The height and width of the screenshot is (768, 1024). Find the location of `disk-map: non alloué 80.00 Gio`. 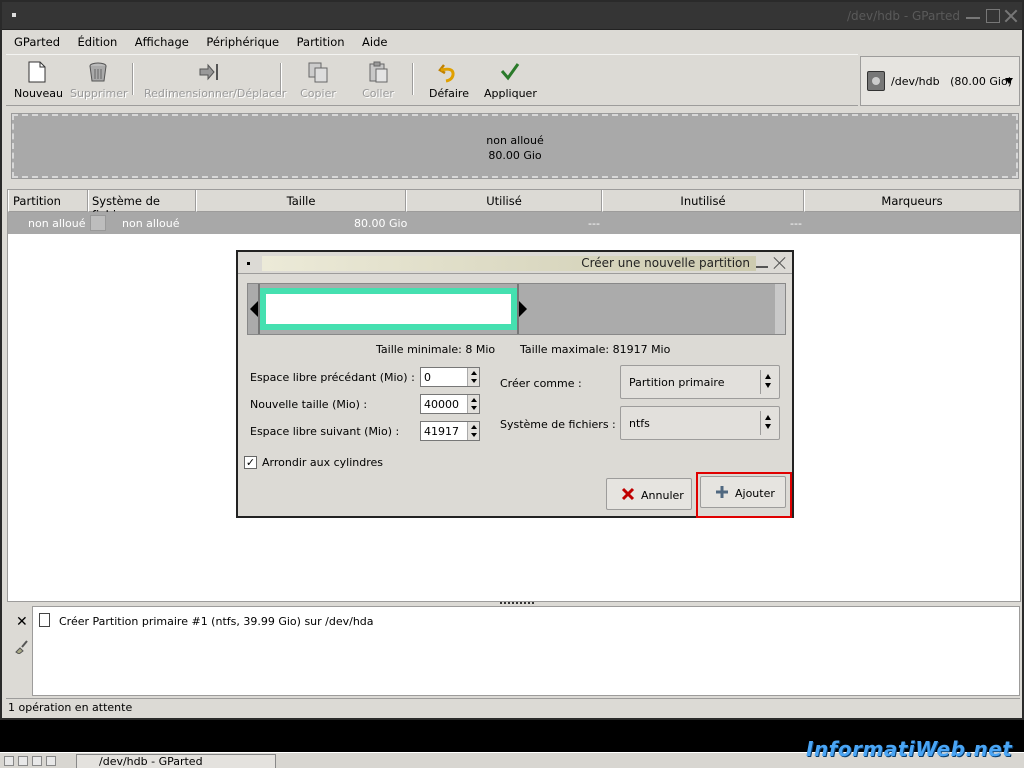

disk-map: non alloué 80.00 Gio is located at coordinates (515, 146).